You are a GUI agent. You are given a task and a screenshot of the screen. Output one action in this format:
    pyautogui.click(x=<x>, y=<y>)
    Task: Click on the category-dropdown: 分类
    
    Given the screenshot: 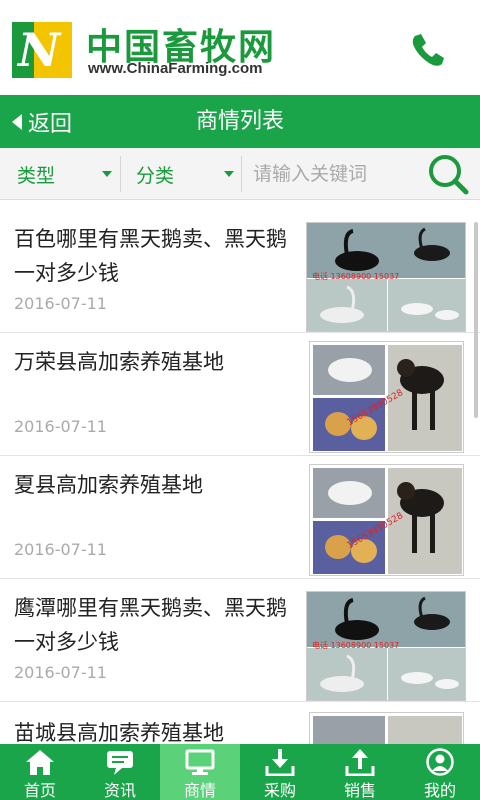 What is the action you would take?
    pyautogui.click(x=181, y=174)
    